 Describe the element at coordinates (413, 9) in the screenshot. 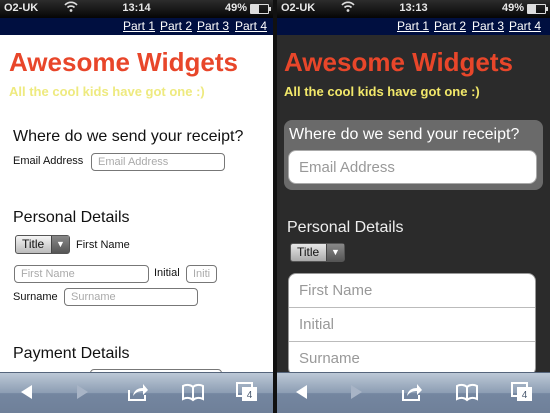

I see `status-bar: O2-UK 13:13 49%` at that location.